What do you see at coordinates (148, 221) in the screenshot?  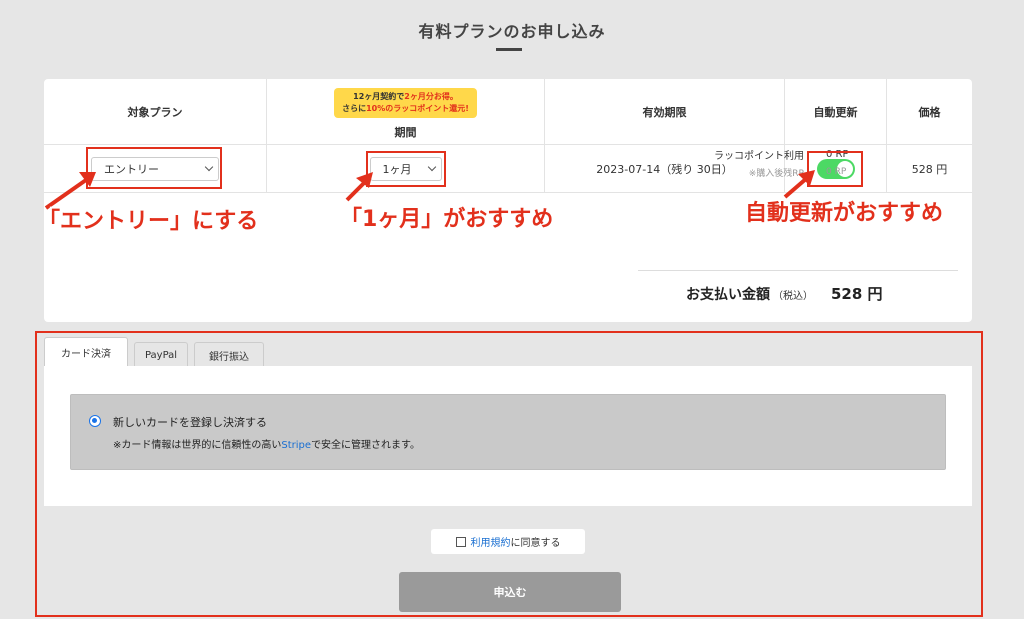 I see `annotation-plan: 「エントリー」にする` at bounding box center [148, 221].